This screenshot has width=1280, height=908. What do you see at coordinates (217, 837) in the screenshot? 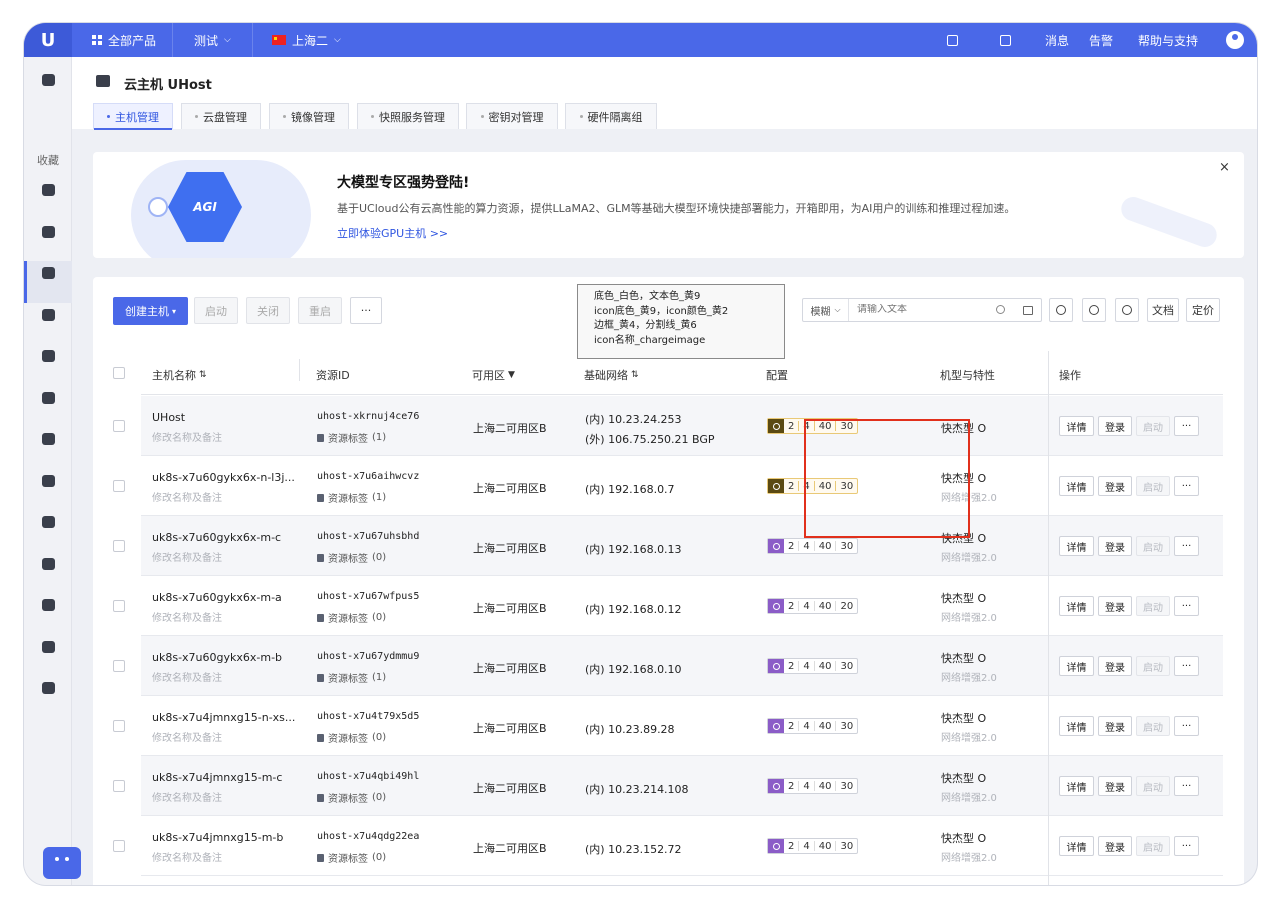
I see `host-name-link: uk8s-x7u4jmnxg15-m-b` at bounding box center [217, 837].